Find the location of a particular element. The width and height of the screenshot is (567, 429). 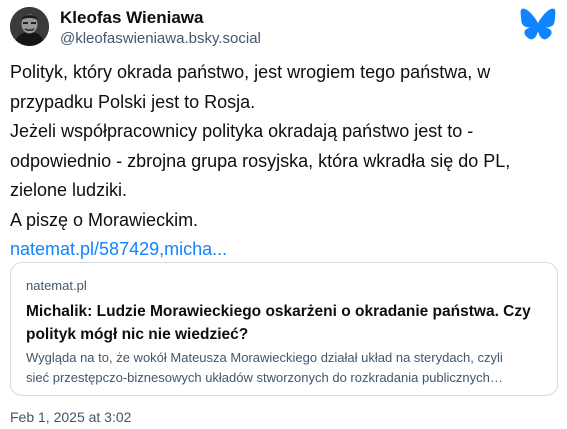

author-display-name: Kleofas Wieniawa is located at coordinates (131, 18).